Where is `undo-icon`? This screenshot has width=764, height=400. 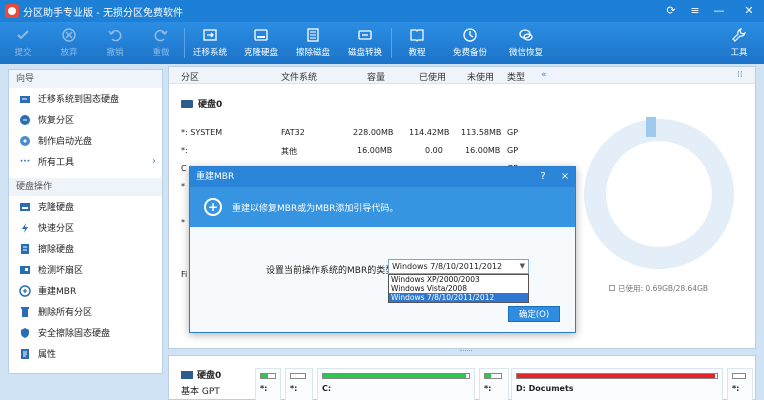 undo-icon is located at coordinates (115, 35).